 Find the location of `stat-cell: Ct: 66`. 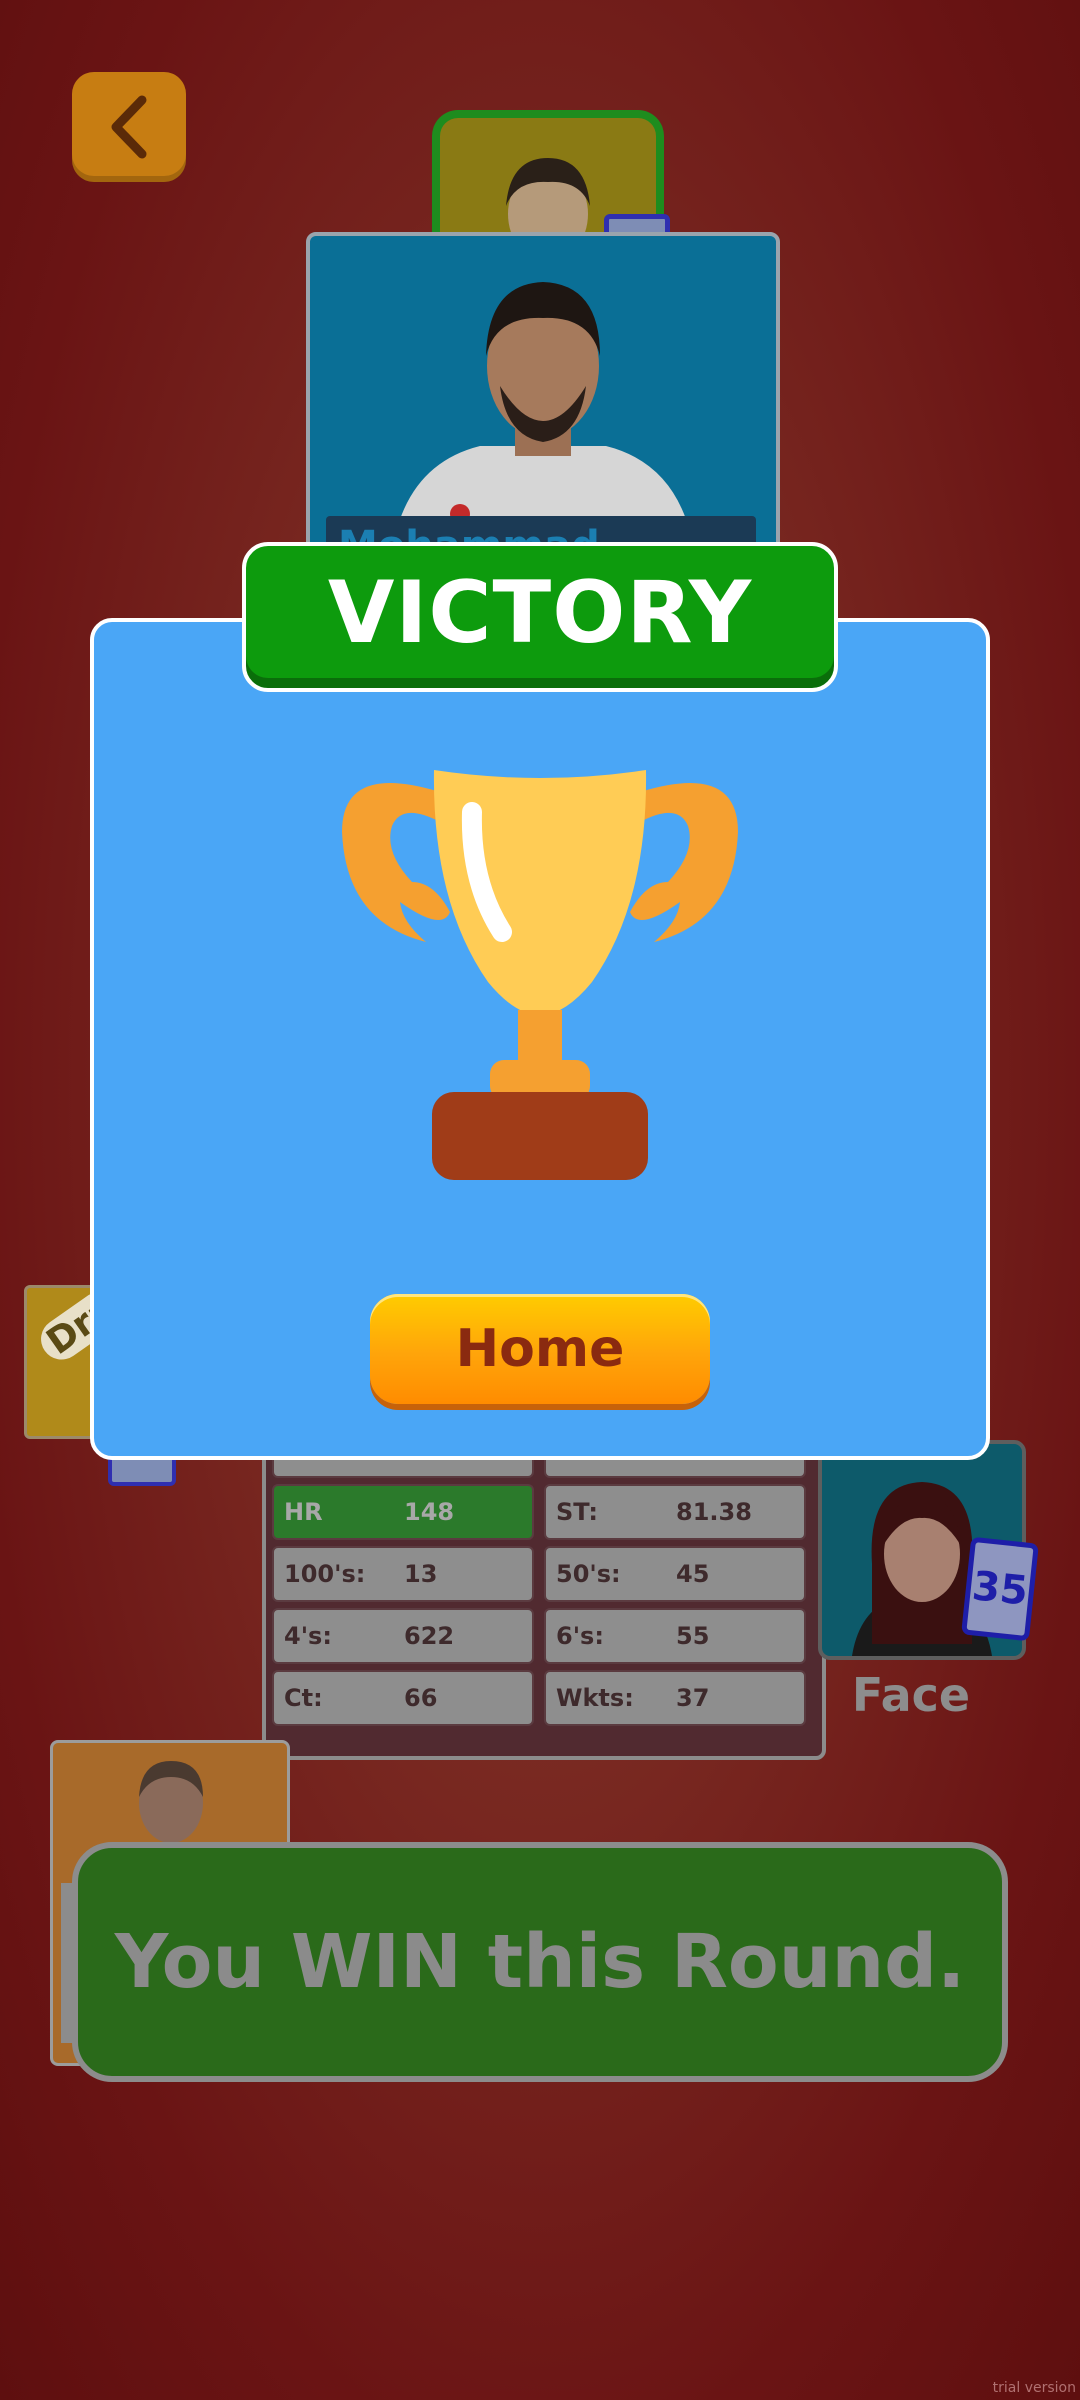

stat-cell: Ct: 66 is located at coordinates (403, 1698).